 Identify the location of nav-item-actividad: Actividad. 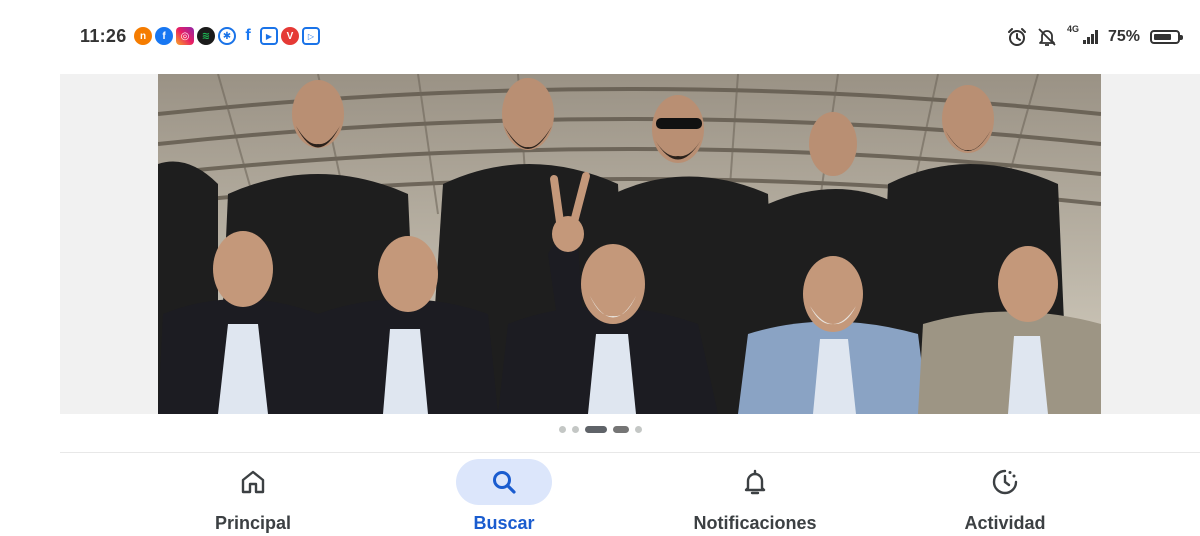
(1005, 494).